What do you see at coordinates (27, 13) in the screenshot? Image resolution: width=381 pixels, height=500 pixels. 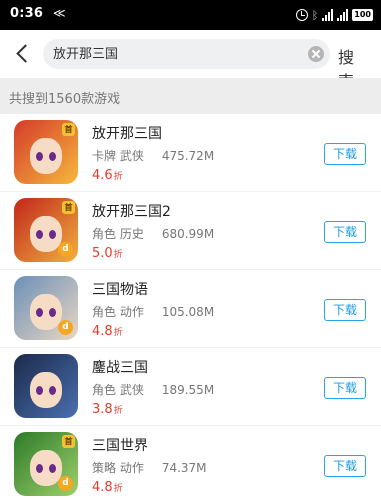 I see `status-time: 0:36` at bounding box center [27, 13].